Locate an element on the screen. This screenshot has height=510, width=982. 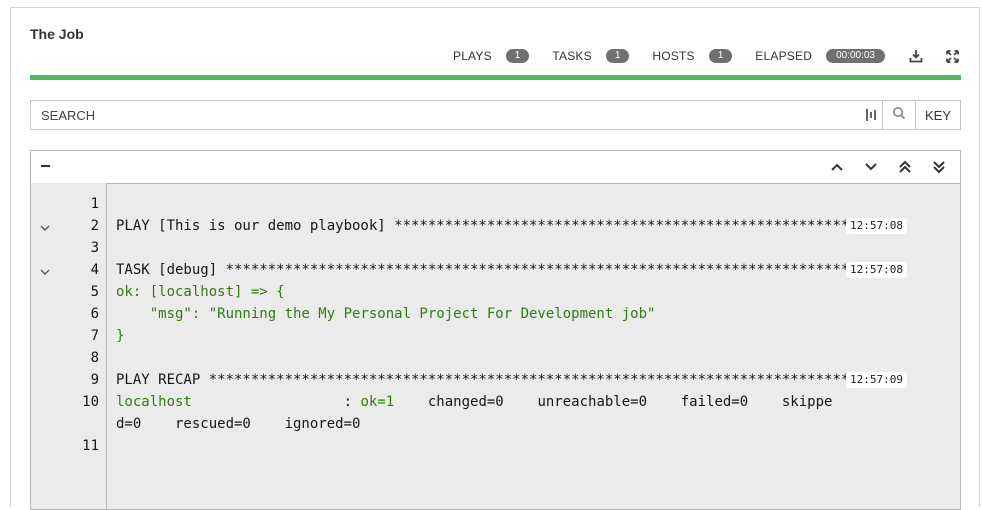
fullscreen-button is located at coordinates (952, 56).